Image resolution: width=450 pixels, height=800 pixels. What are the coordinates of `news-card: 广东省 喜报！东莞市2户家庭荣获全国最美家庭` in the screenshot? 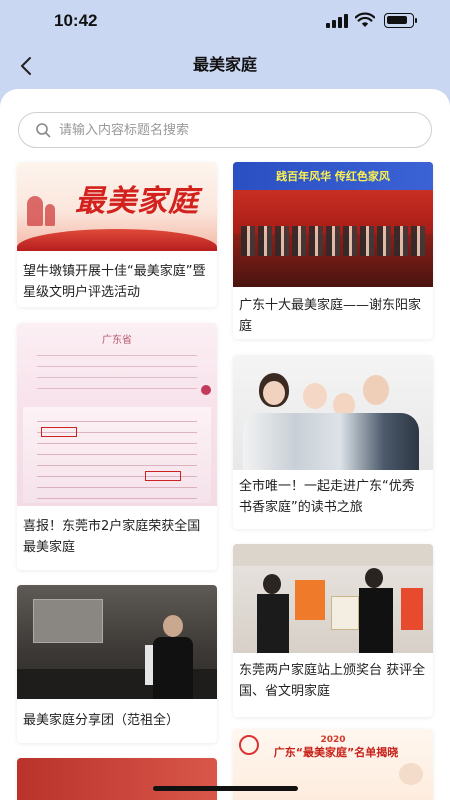 It's located at (117, 446).